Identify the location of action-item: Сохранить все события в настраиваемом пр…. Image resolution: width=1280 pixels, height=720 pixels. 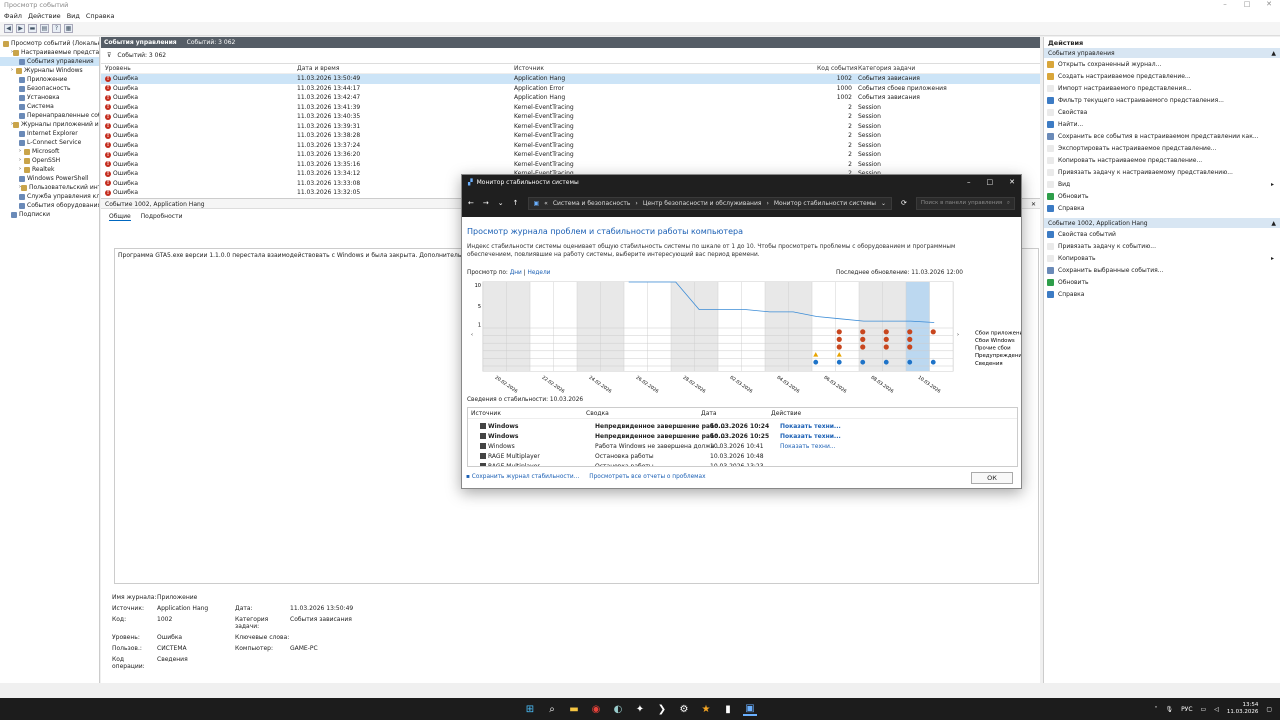
(1162, 136).